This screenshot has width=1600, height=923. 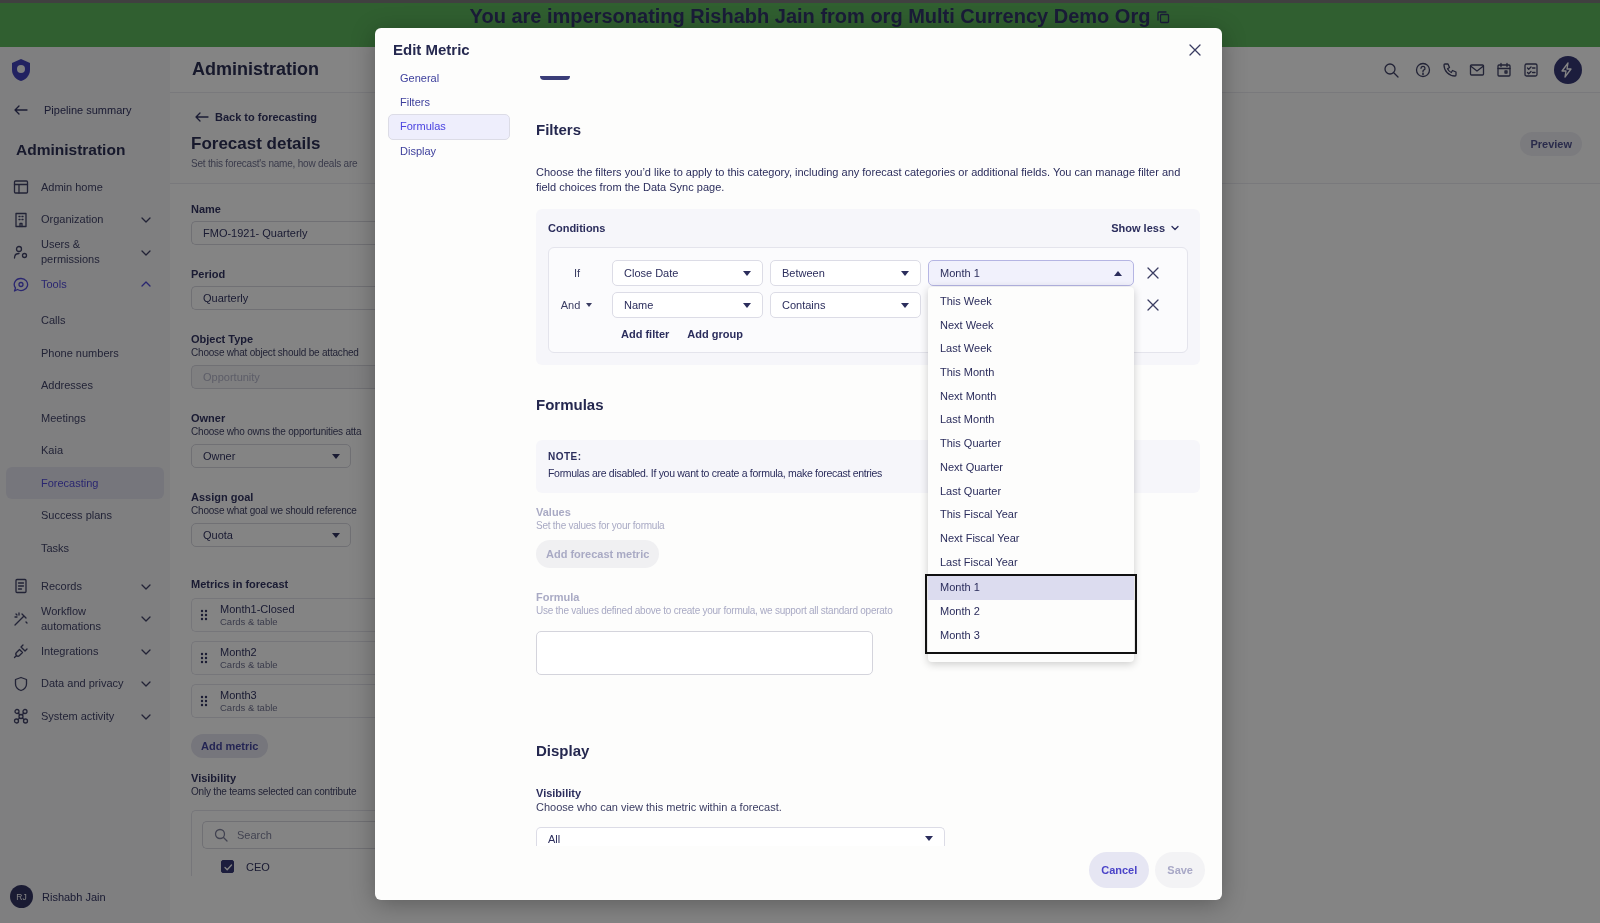 What do you see at coordinates (431, 50) in the screenshot?
I see `modal-title: Edit Metric` at bounding box center [431, 50].